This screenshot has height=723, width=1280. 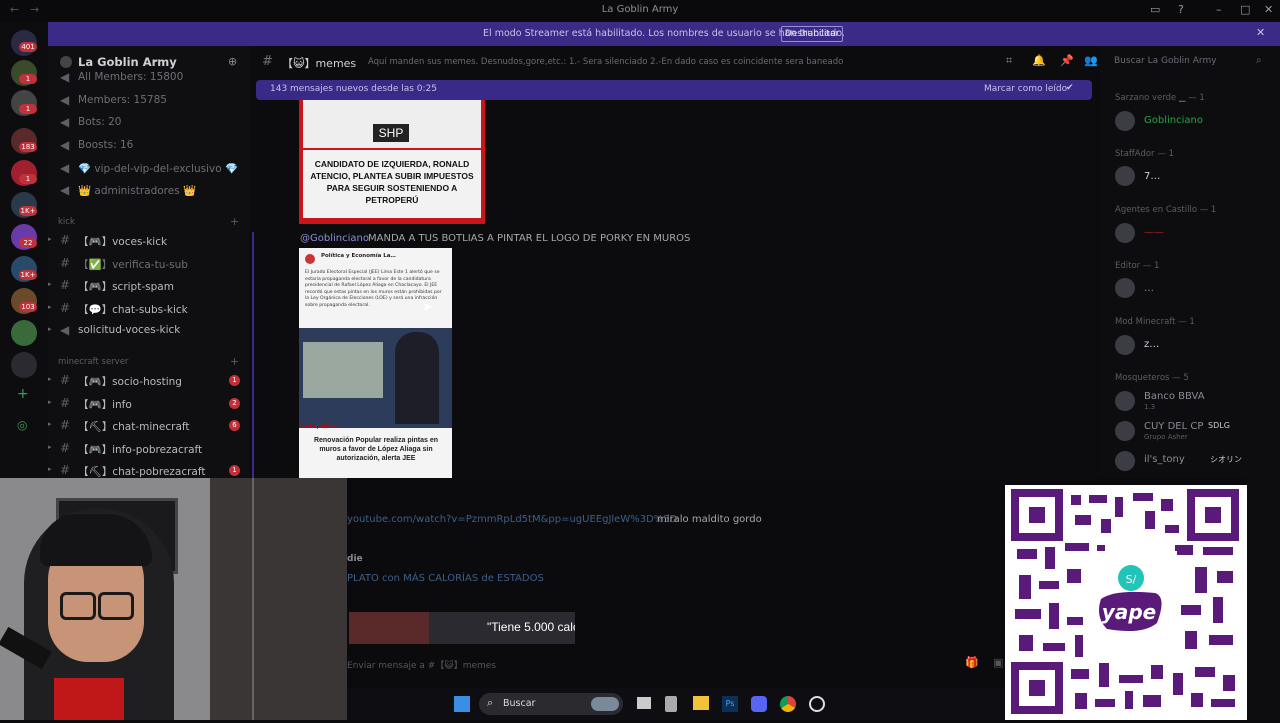 What do you see at coordinates (998, 662) in the screenshot?
I see `gif-icon: ▣` at bounding box center [998, 662].